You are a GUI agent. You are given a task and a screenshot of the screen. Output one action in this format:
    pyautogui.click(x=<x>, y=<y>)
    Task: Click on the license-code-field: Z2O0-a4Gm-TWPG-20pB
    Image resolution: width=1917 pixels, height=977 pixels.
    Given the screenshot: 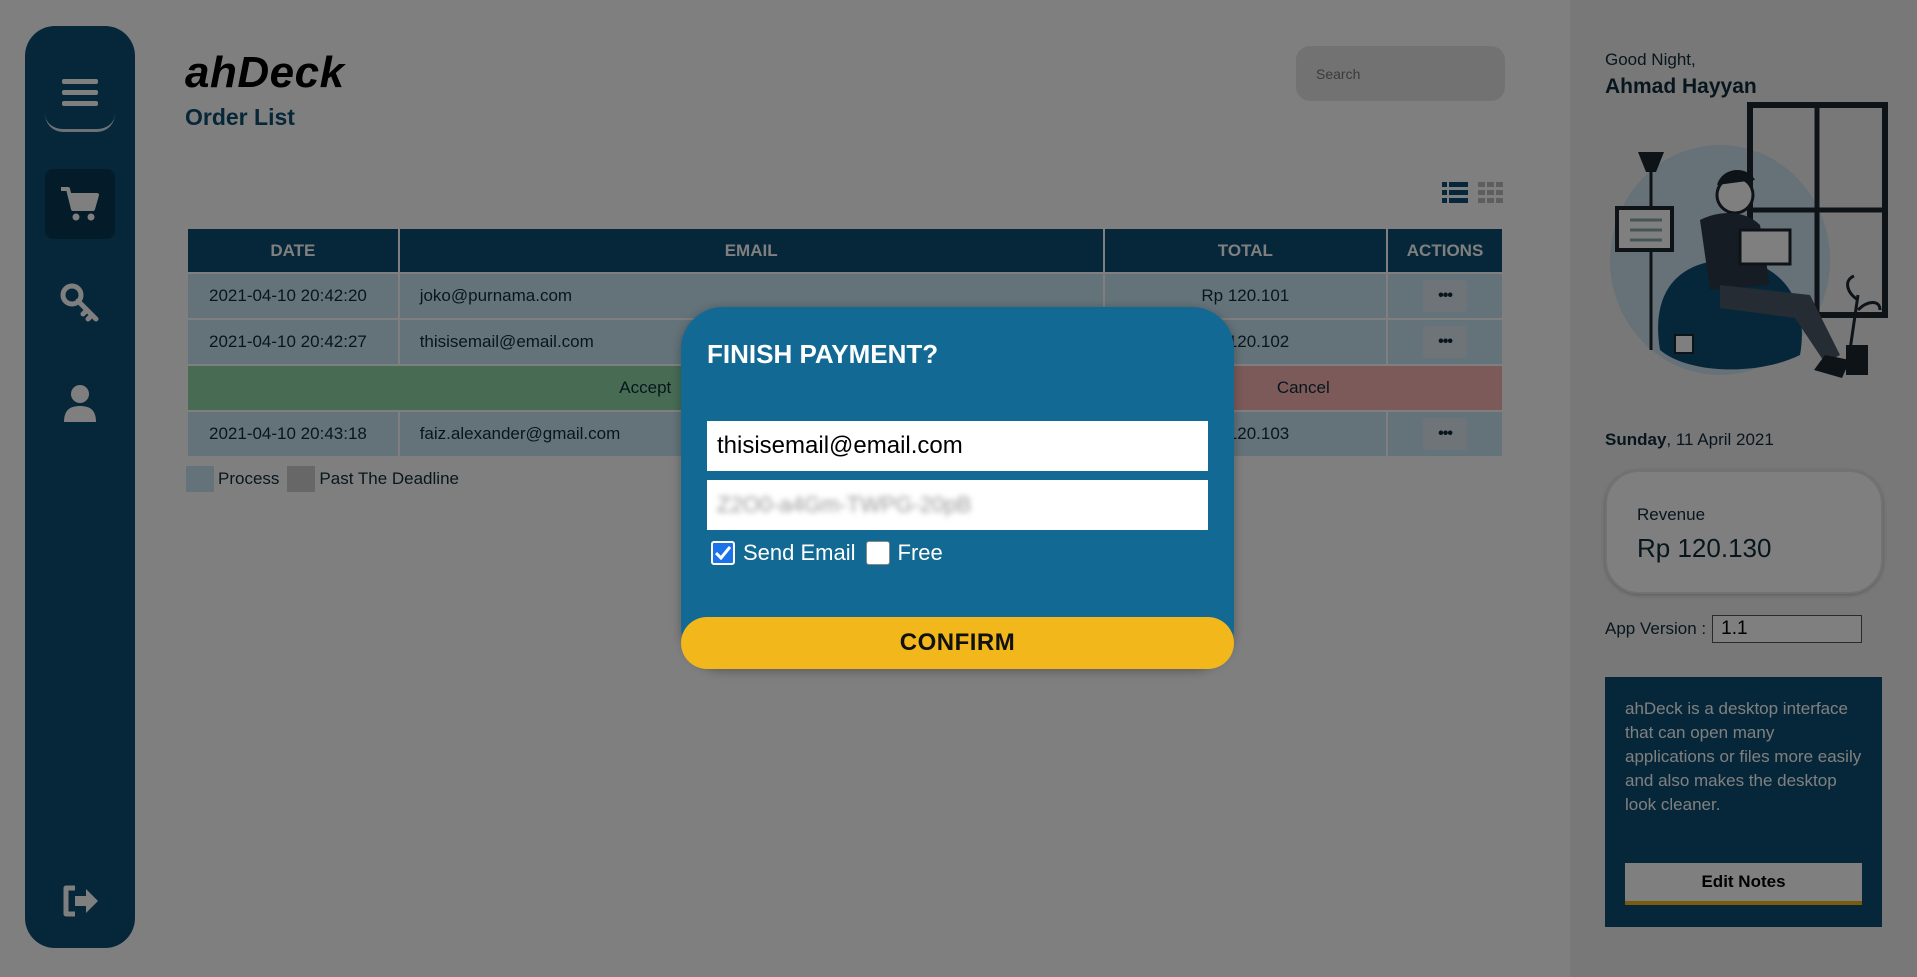 What is the action you would take?
    pyautogui.click(x=957, y=505)
    